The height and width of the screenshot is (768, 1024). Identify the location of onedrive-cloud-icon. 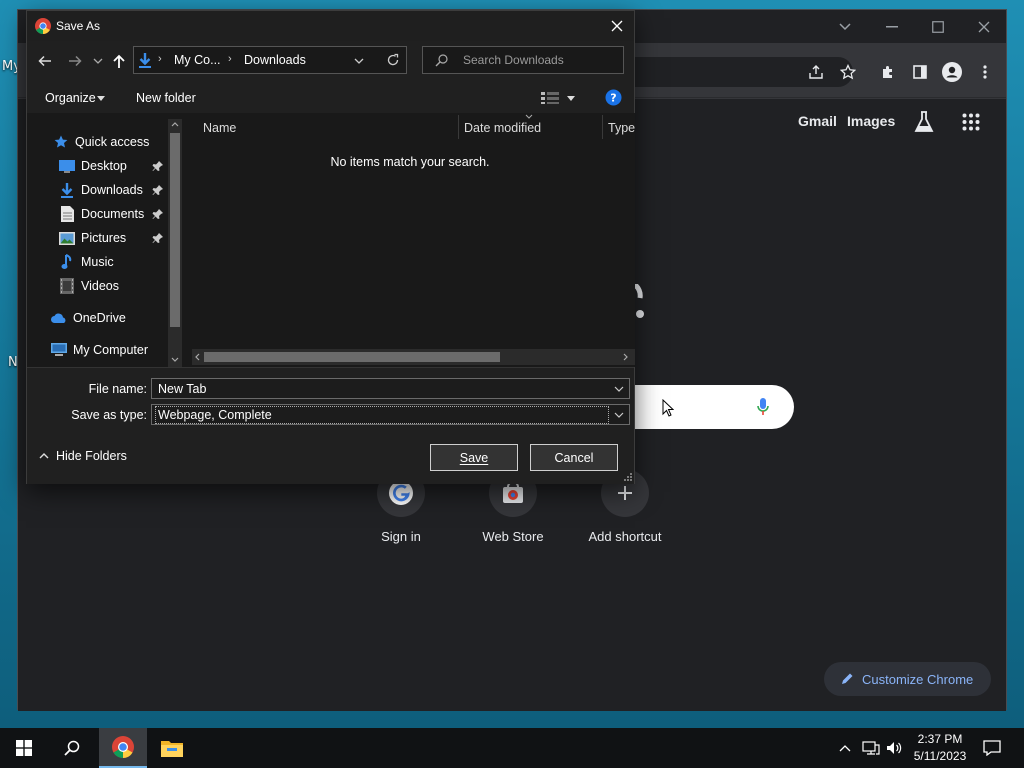
(59, 318).